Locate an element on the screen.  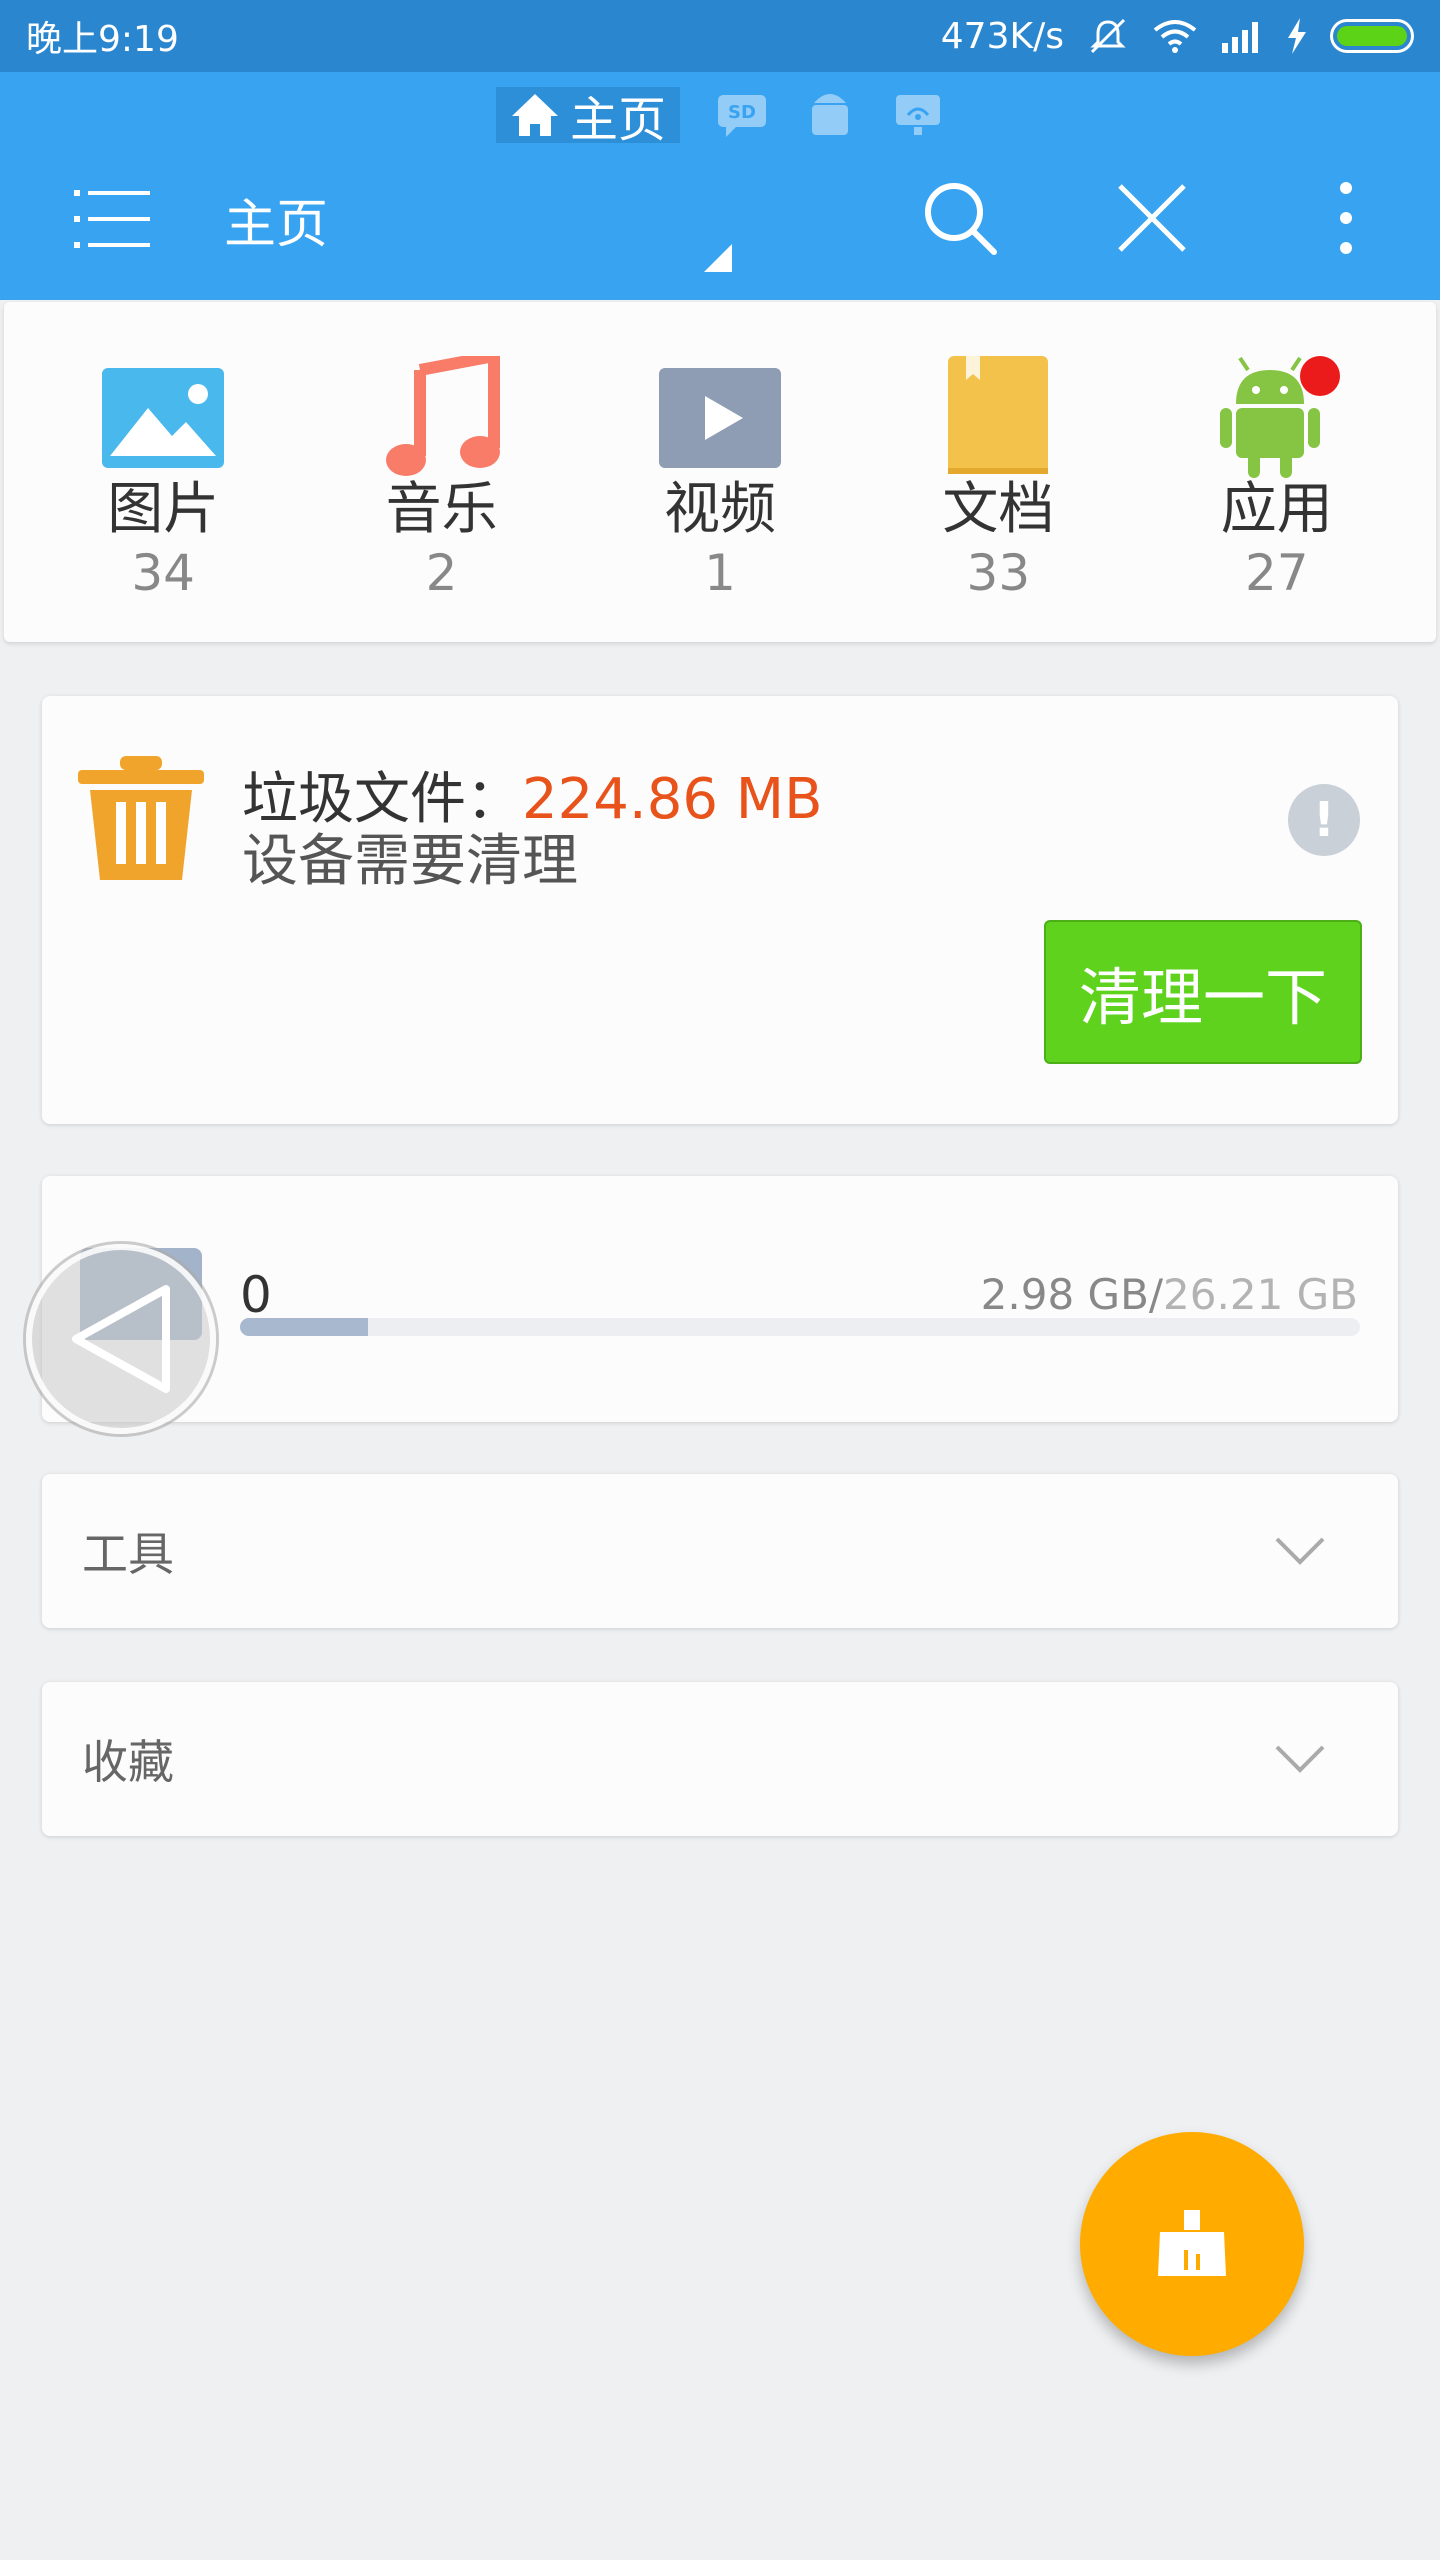
tools-section: 工具 is located at coordinates (720, 1551).